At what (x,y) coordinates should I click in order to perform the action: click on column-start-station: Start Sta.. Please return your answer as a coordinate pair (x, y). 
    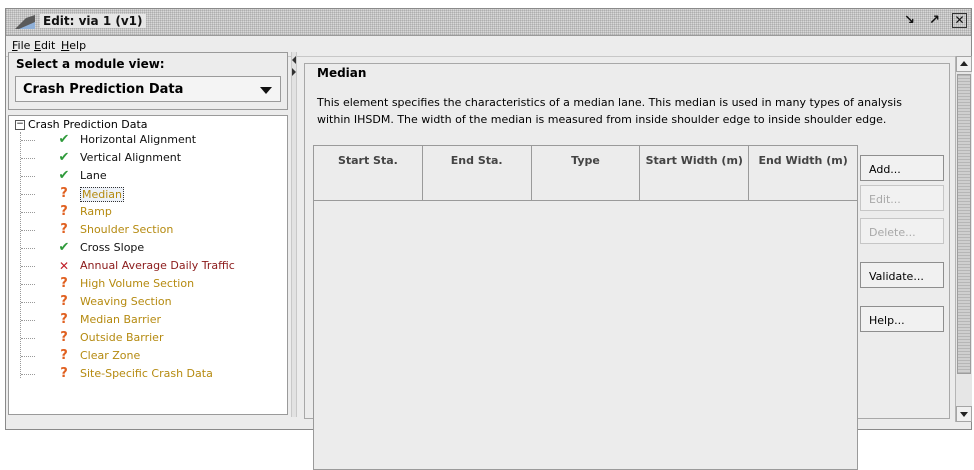
    Looking at the image, I should click on (368, 173).